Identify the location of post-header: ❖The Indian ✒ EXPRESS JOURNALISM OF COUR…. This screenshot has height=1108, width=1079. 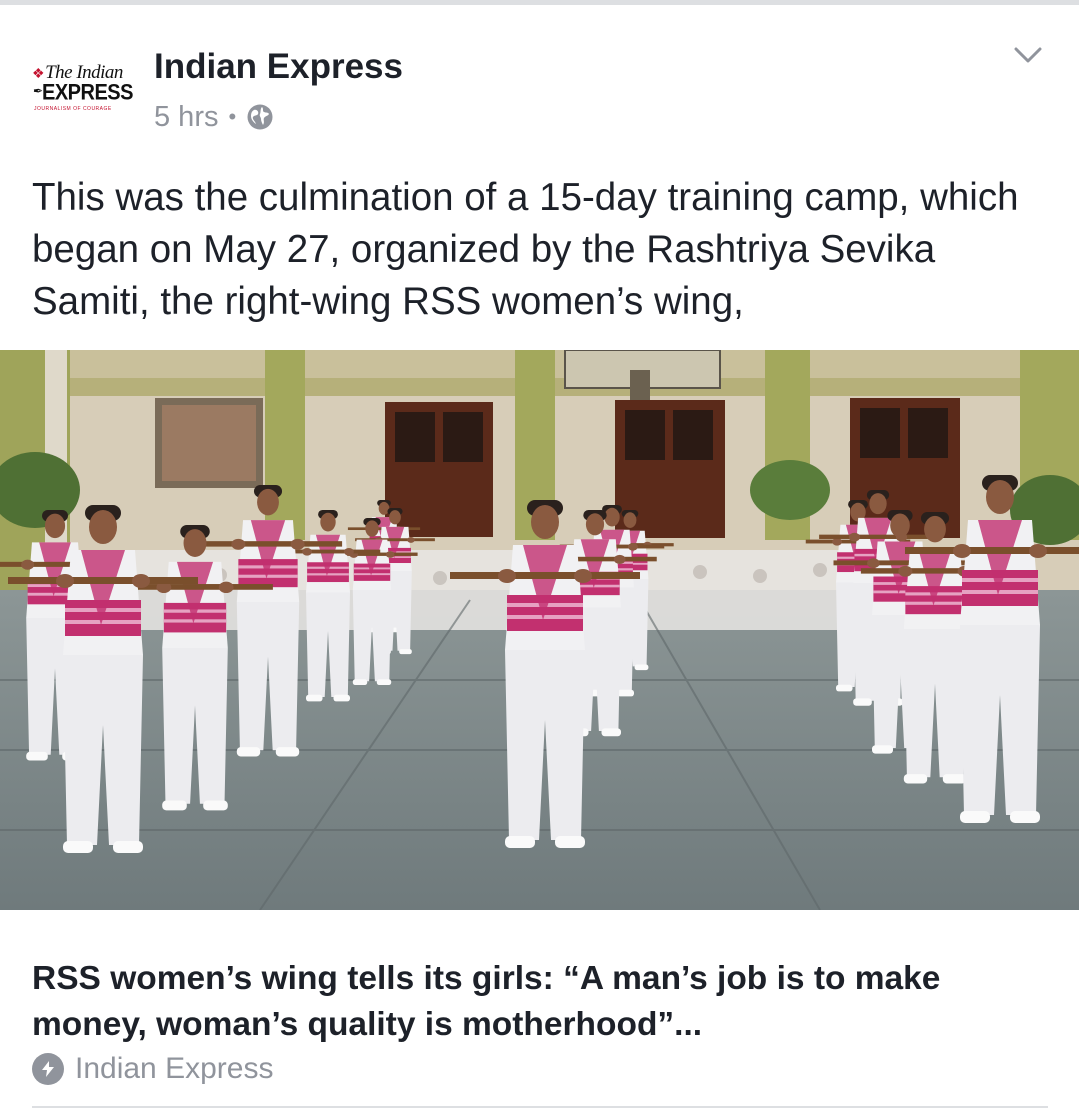
(539, 75).